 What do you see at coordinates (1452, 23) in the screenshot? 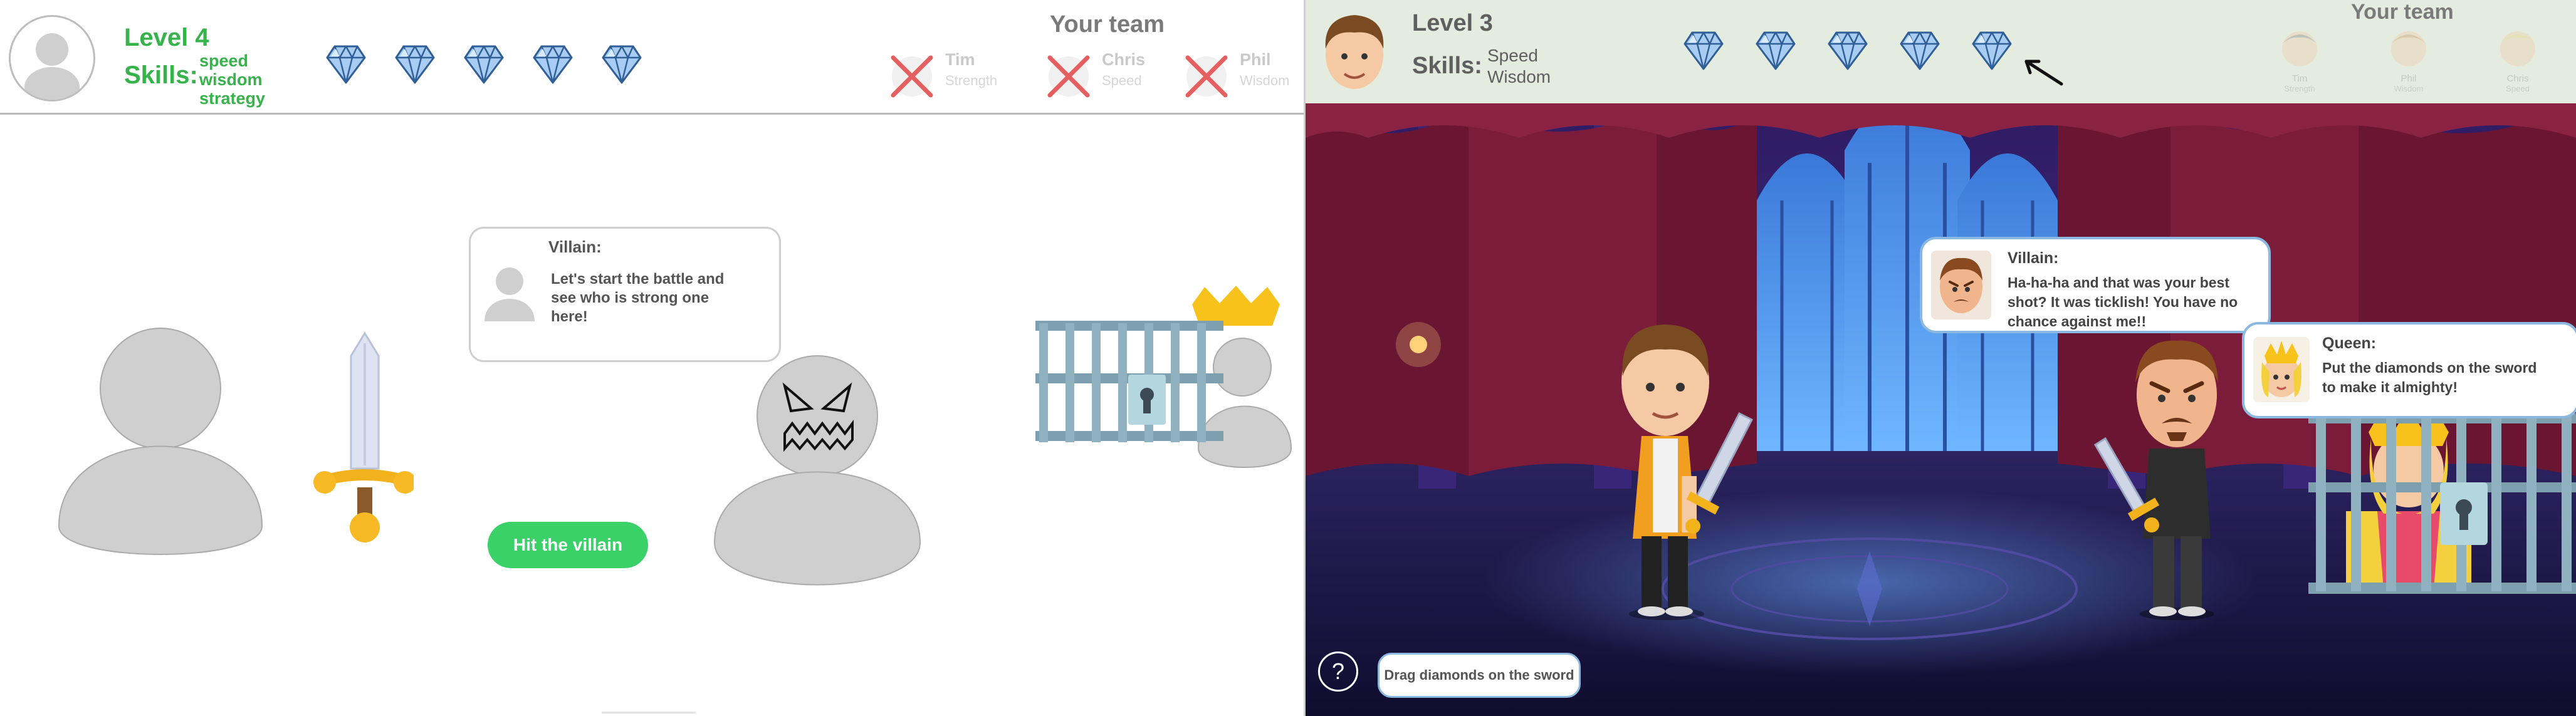
I see `level-label: Level 3` at bounding box center [1452, 23].